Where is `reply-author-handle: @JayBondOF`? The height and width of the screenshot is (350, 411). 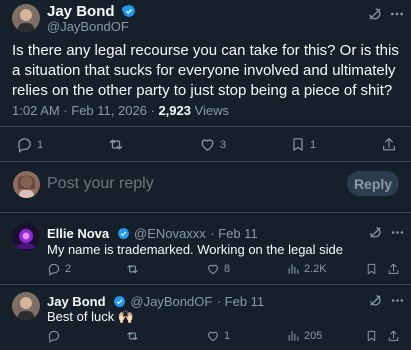 reply-author-handle: @JayBondOF is located at coordinates (171, 301).